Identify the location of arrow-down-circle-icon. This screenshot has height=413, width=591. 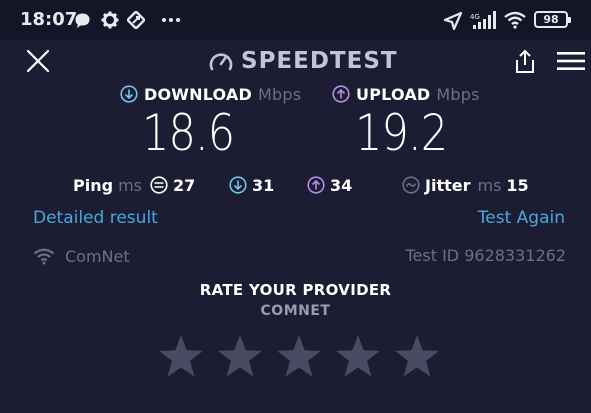
(129, 94).